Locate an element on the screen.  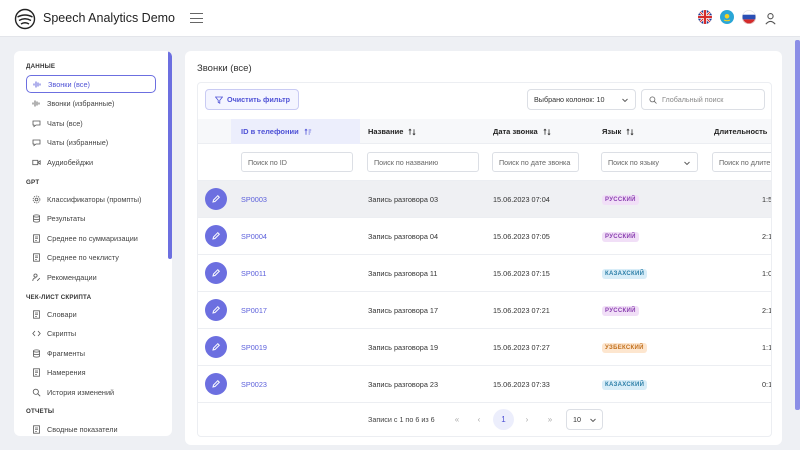
call-name: Запись разговора 11 is located at coordinates (403, 273).